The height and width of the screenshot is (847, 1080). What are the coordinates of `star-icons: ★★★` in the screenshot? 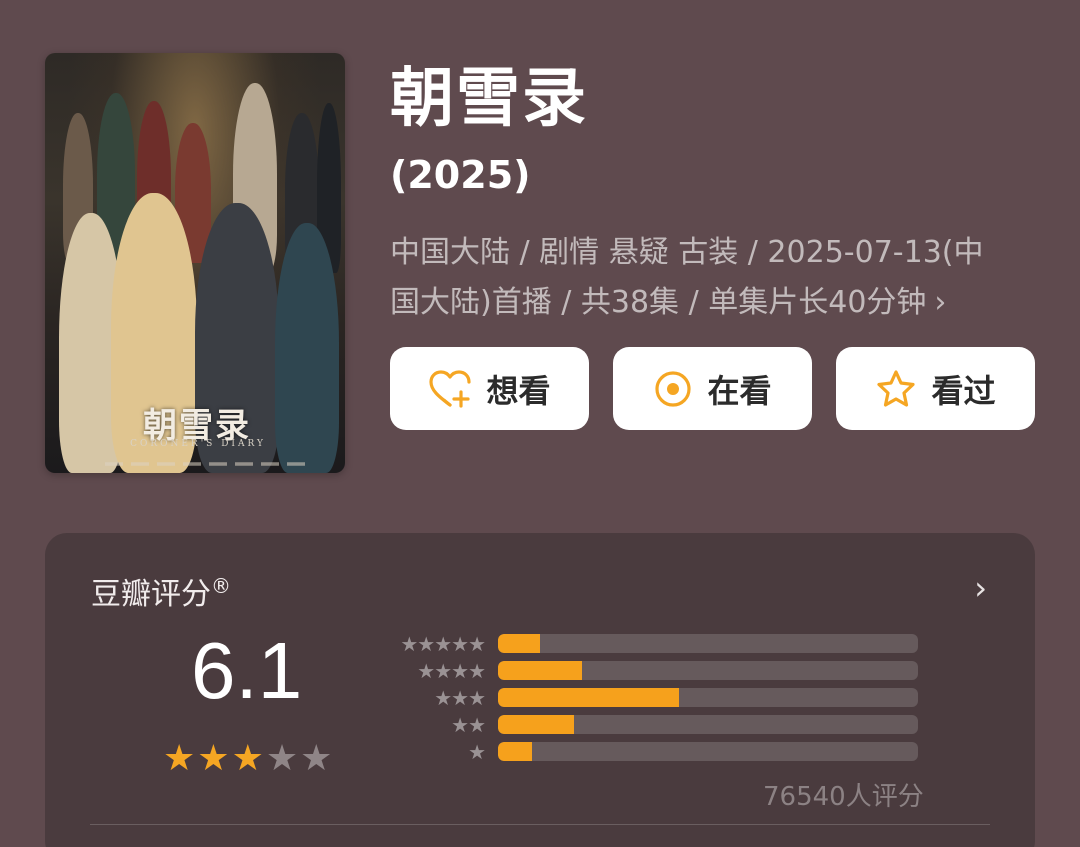 It's located at (460, 698).